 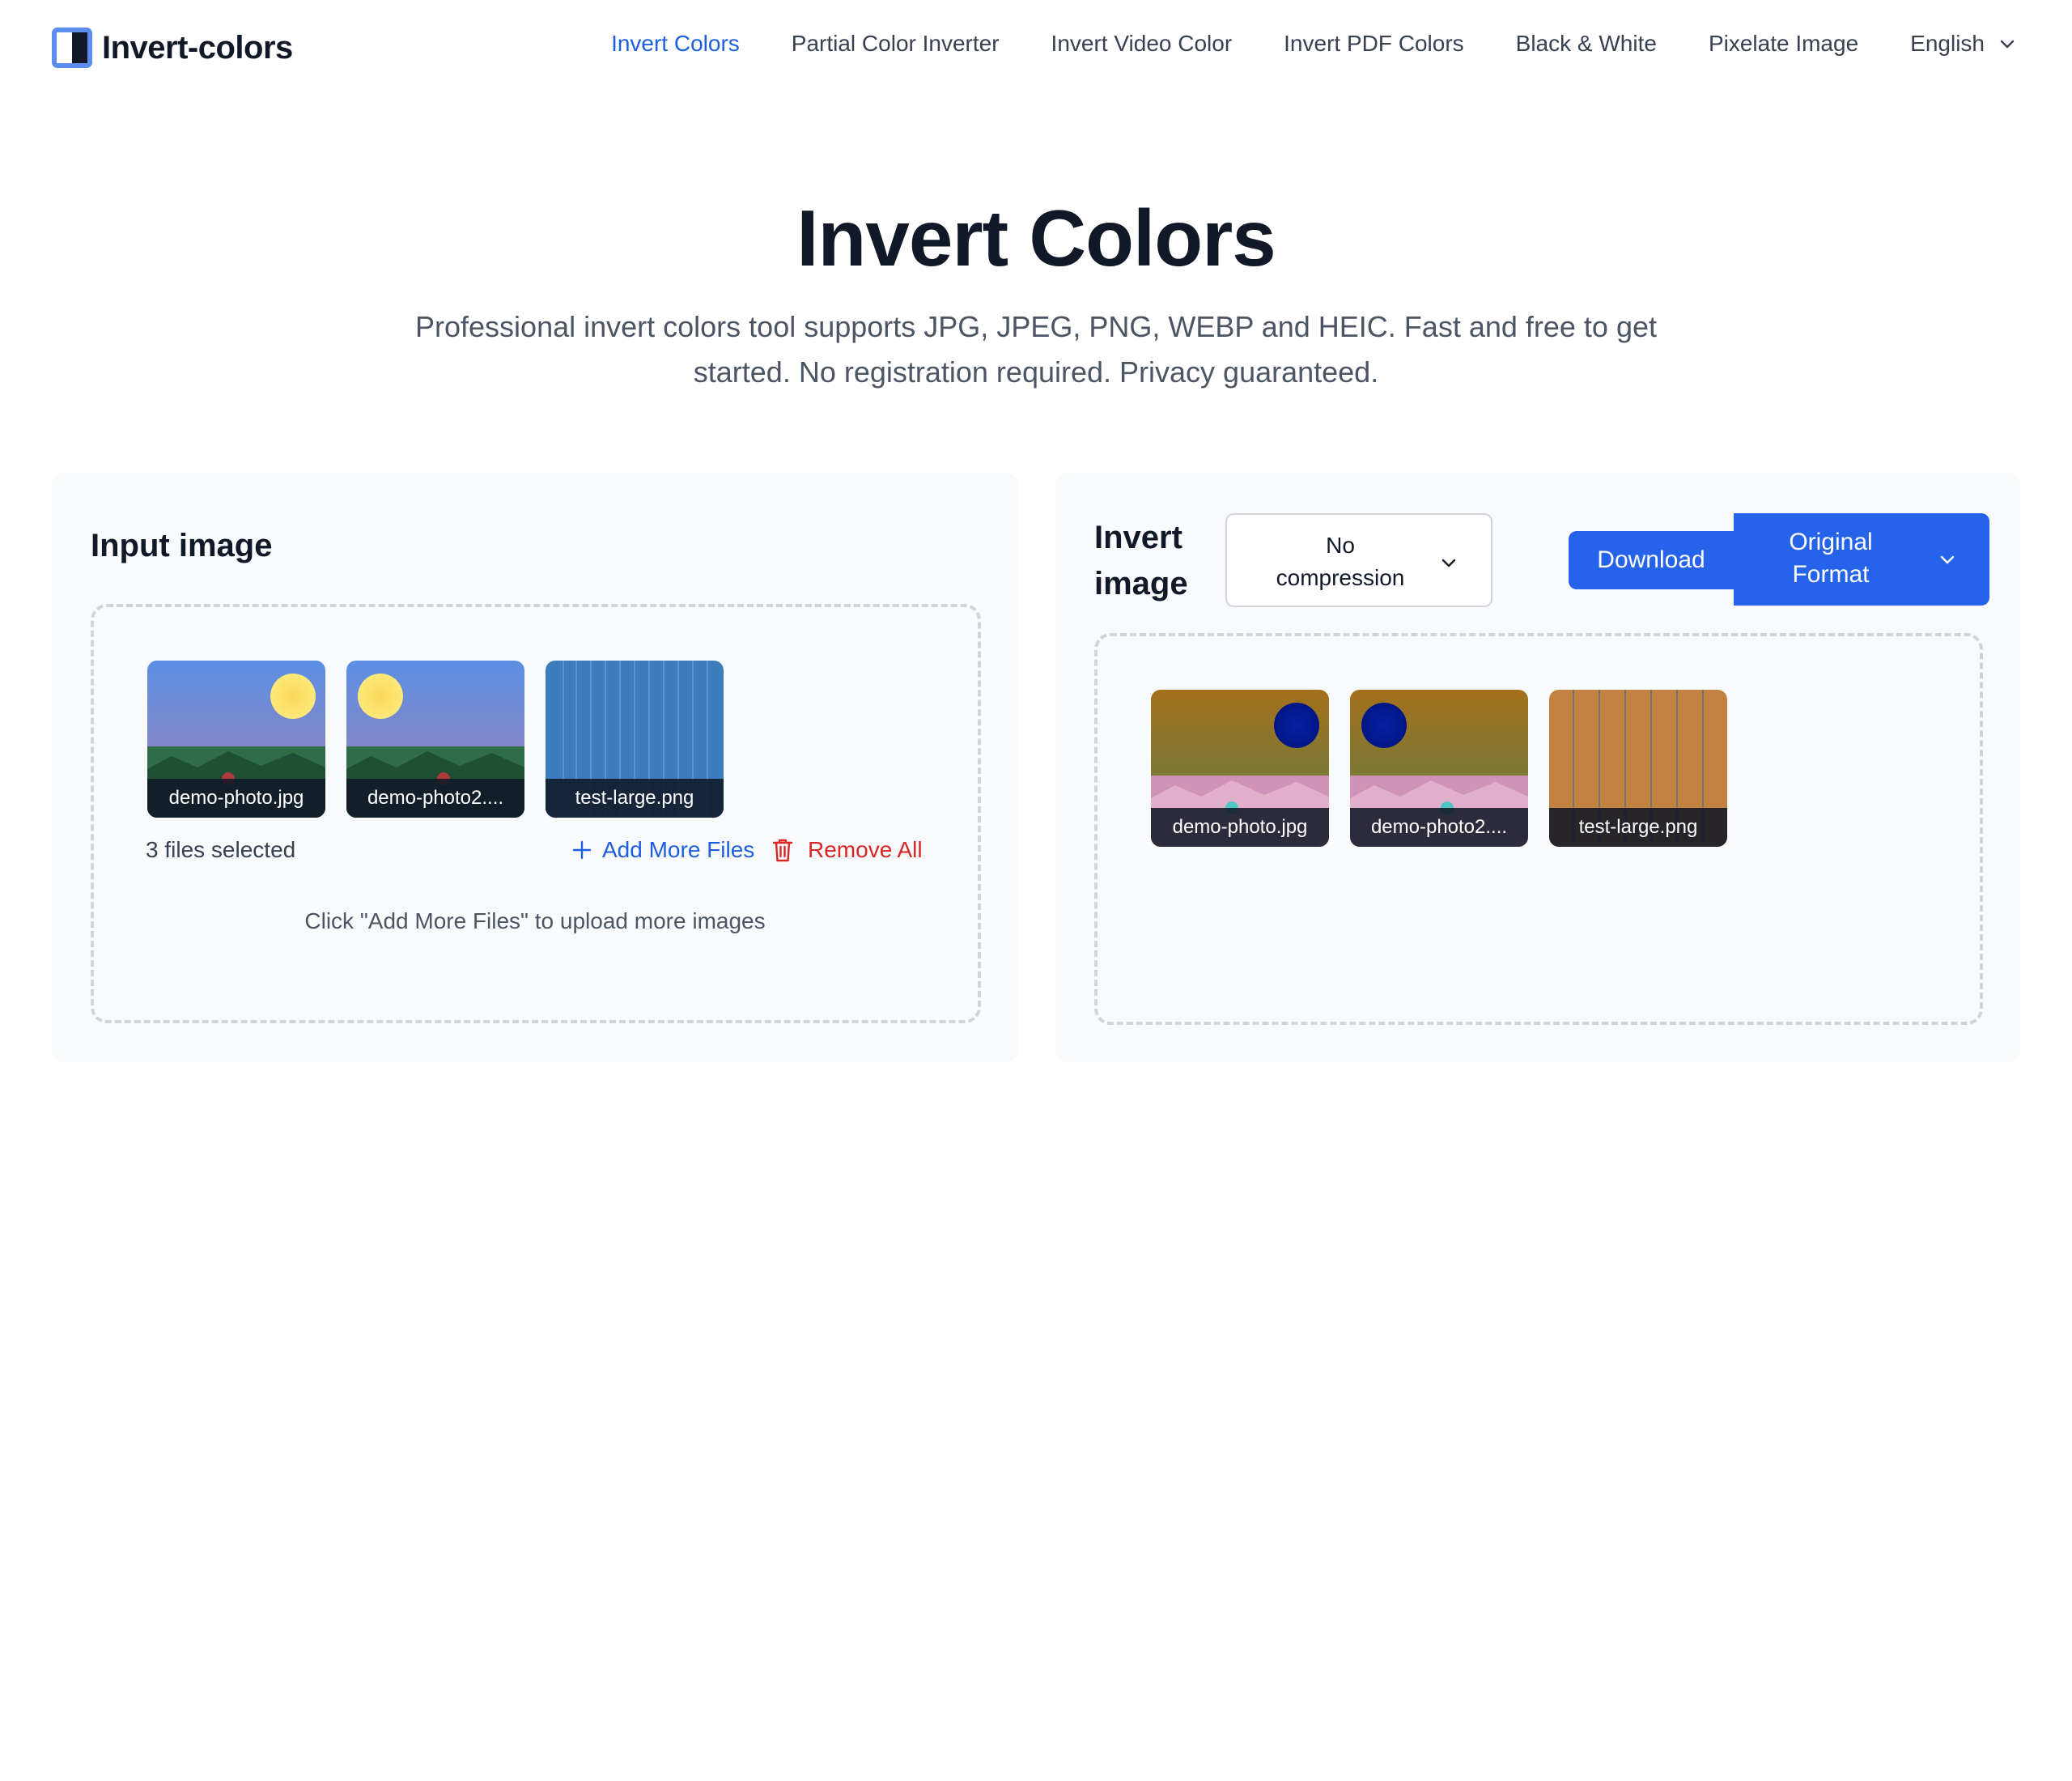 I want to click on format-select: Original Format, so click(x=1861, y=559).